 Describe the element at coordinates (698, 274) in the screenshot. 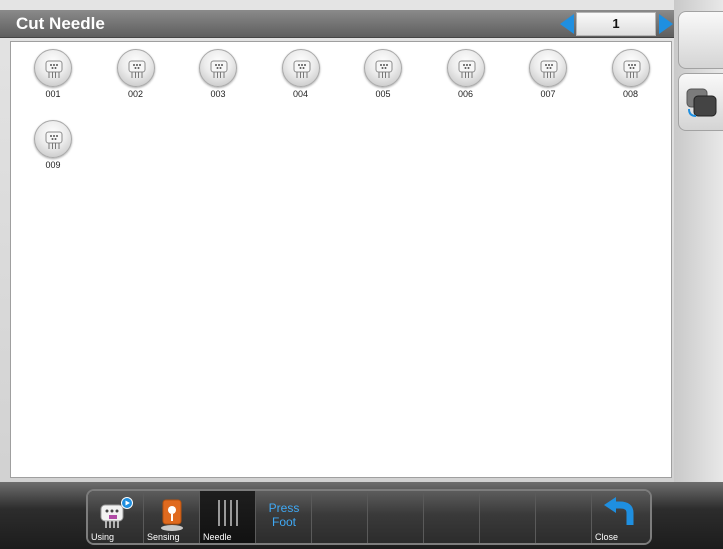

I see `side-panel` at that location.